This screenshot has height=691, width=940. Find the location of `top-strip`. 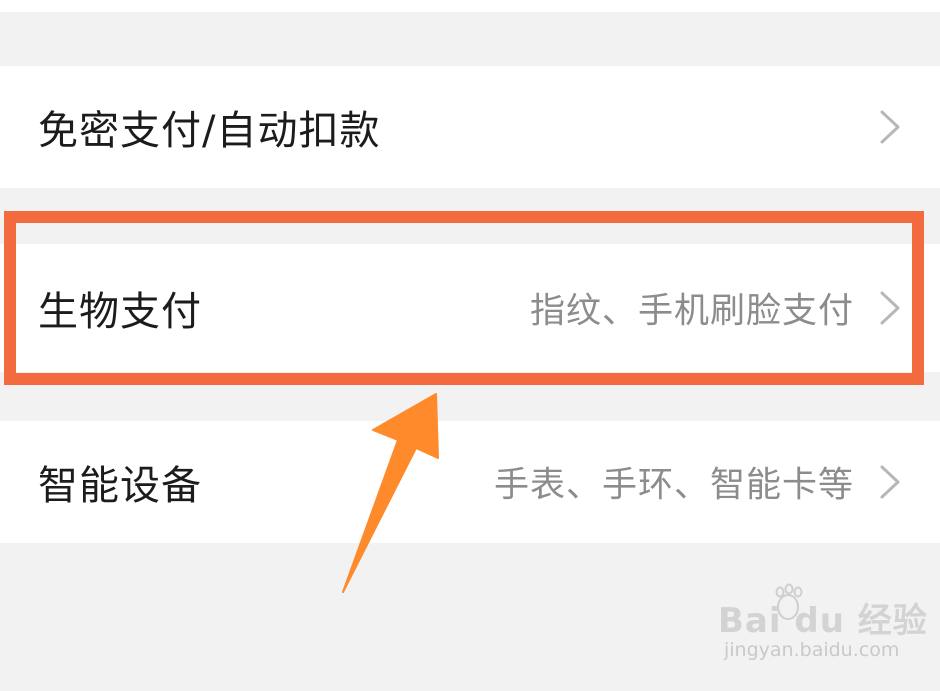

top-strip is located at coordinates (470, 6).